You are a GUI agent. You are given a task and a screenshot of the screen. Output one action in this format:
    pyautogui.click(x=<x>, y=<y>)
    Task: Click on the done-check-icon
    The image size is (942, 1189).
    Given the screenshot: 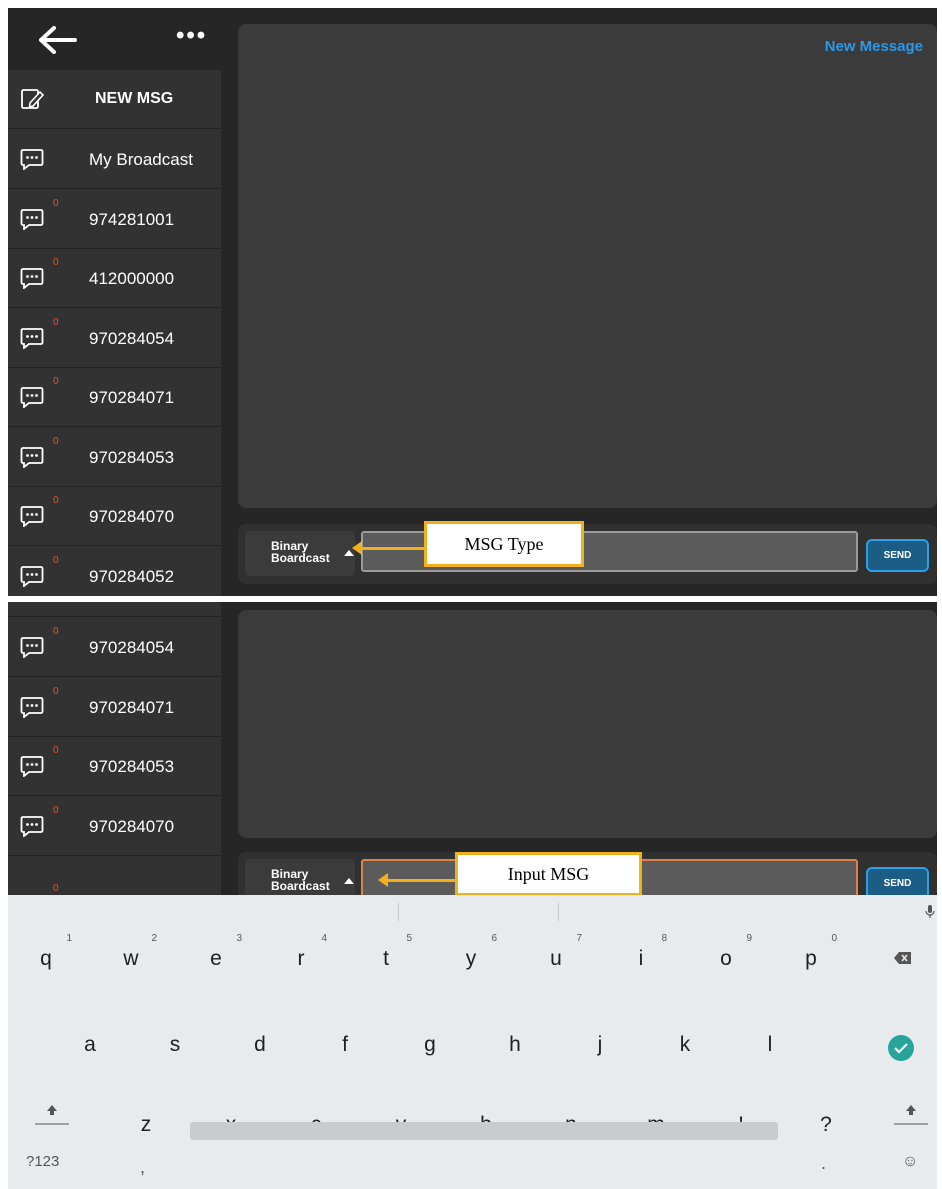 What is the action you would take?
    pyautogui.click(x=901, y=1048)
    